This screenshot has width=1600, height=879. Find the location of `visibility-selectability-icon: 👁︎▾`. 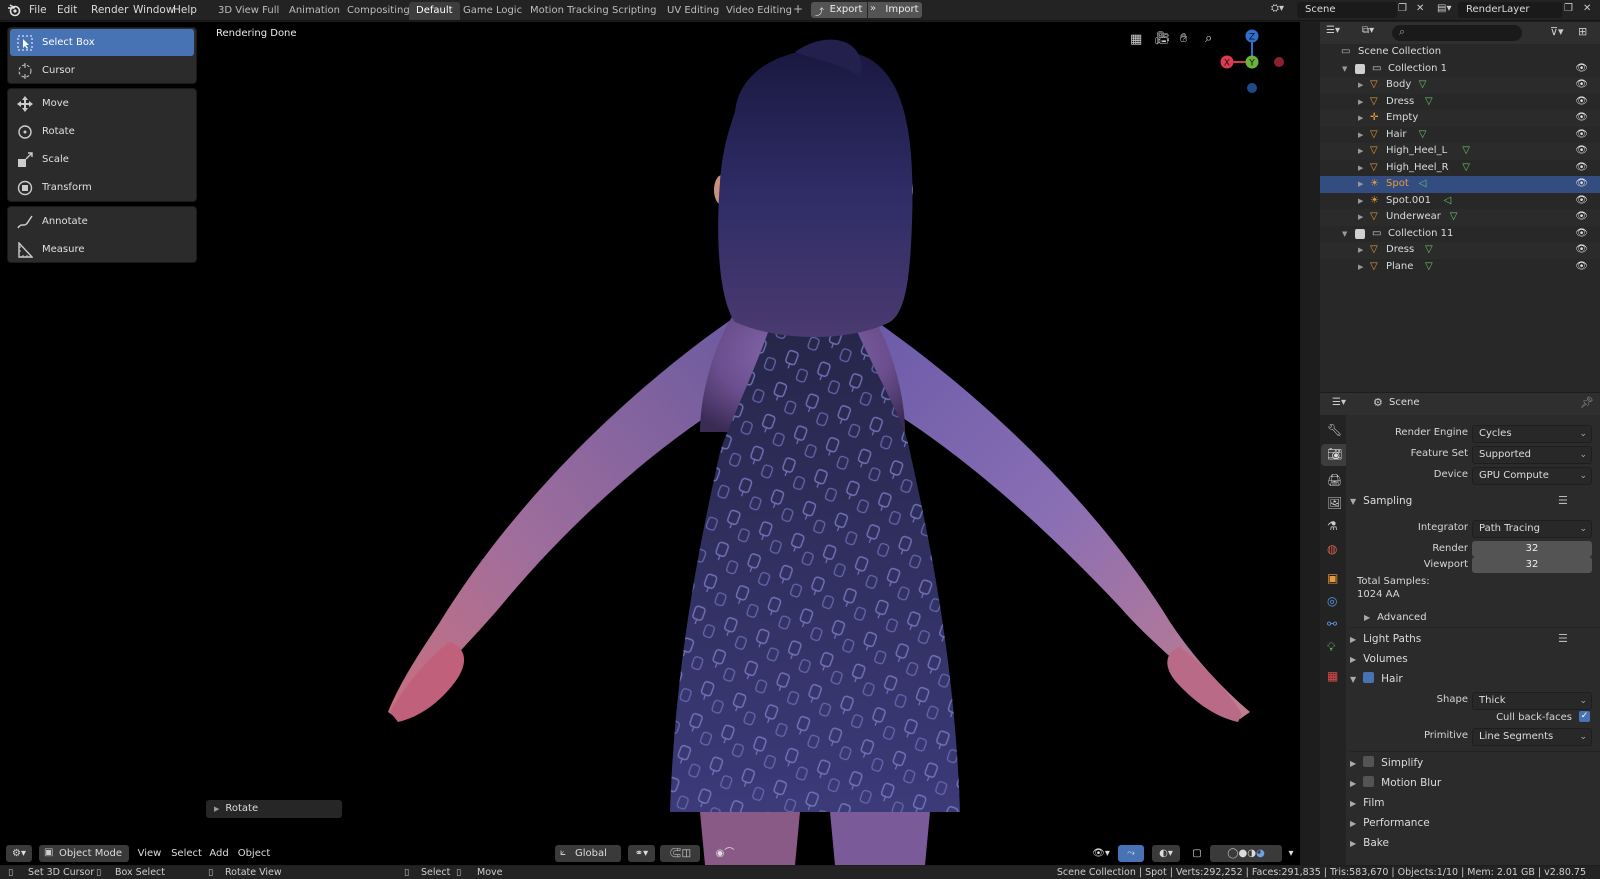

visibility-selectability-icon: 👁︎▾ is located at coordinates (1101, 853).